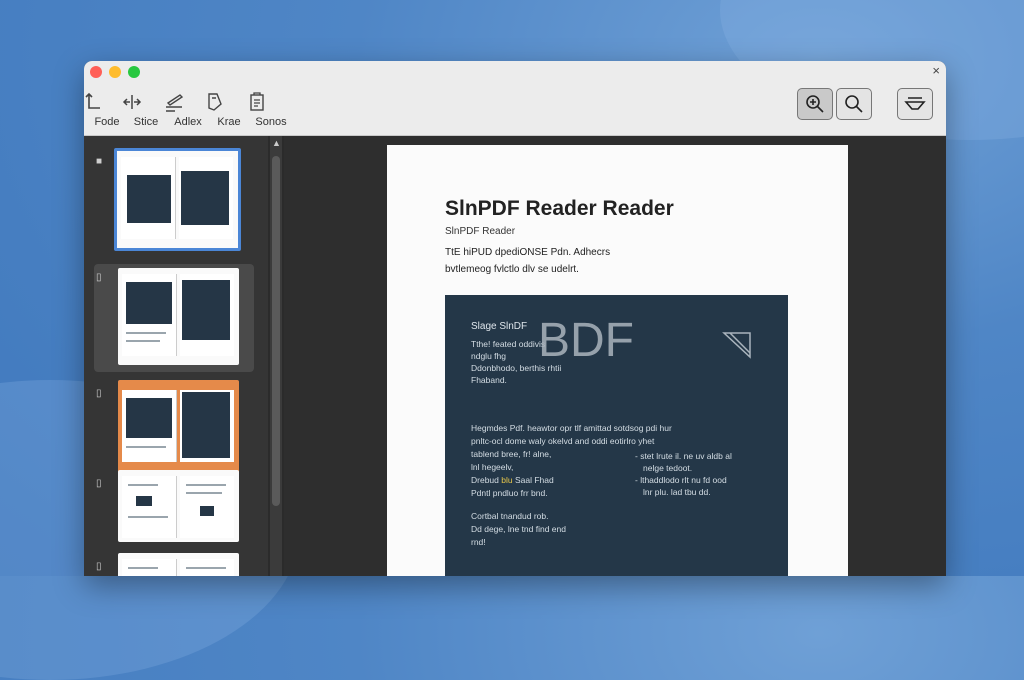 The height and width of the screenshot is (680, 1024). What do you see at coordinates (257, 101) in the screenshot?
I see `clipboard-icon` at bounding box center [257, 101].